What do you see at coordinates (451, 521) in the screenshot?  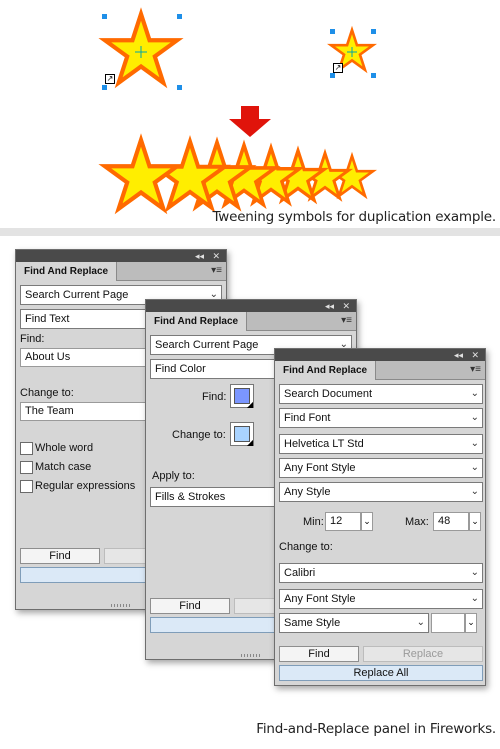 I see `max-size-input: 48` at bounding box center [451, 521].